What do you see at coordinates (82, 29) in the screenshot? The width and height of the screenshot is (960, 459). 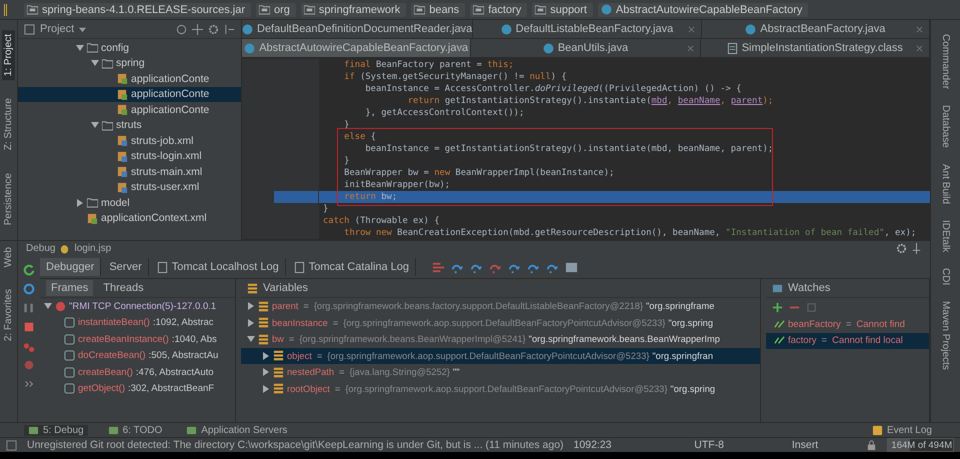 I see `dropdown-icon` at bounding box center [82, 29].